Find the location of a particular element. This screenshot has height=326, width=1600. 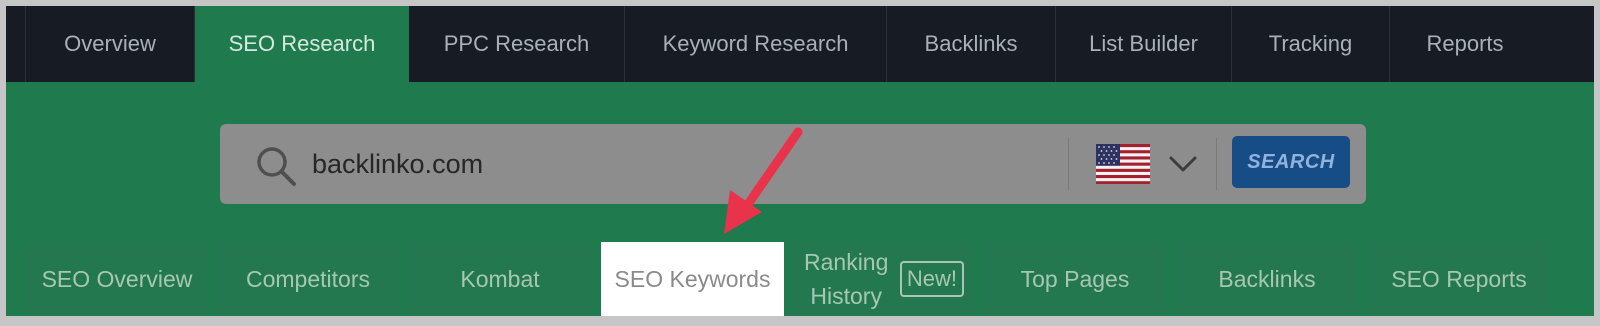

tab-backlinks-label: Backlinks is located at coordinates (971, 43).